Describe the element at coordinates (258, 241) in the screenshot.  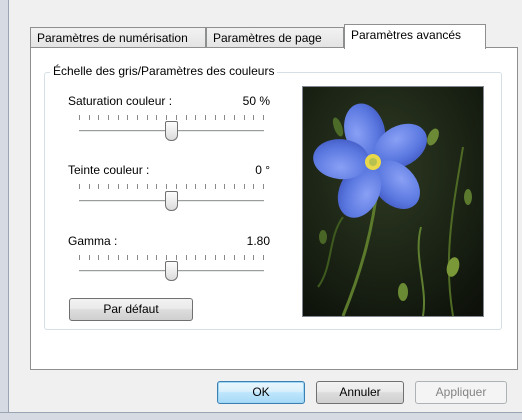
I see `gamma-value: 1.80` at that location.